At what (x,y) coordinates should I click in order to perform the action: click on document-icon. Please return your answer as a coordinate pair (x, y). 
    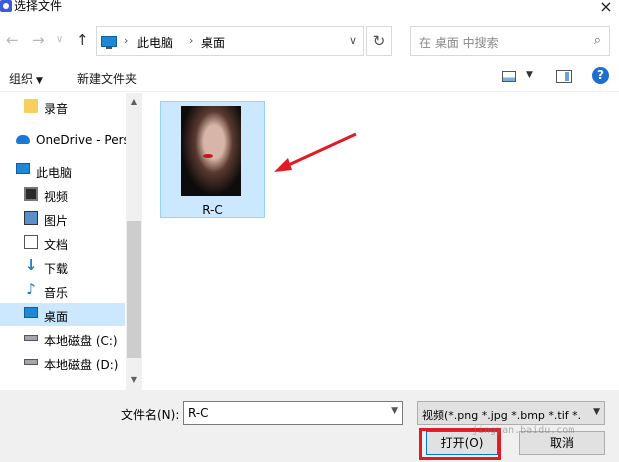
    Looking at the image, I should click on (31, 242).